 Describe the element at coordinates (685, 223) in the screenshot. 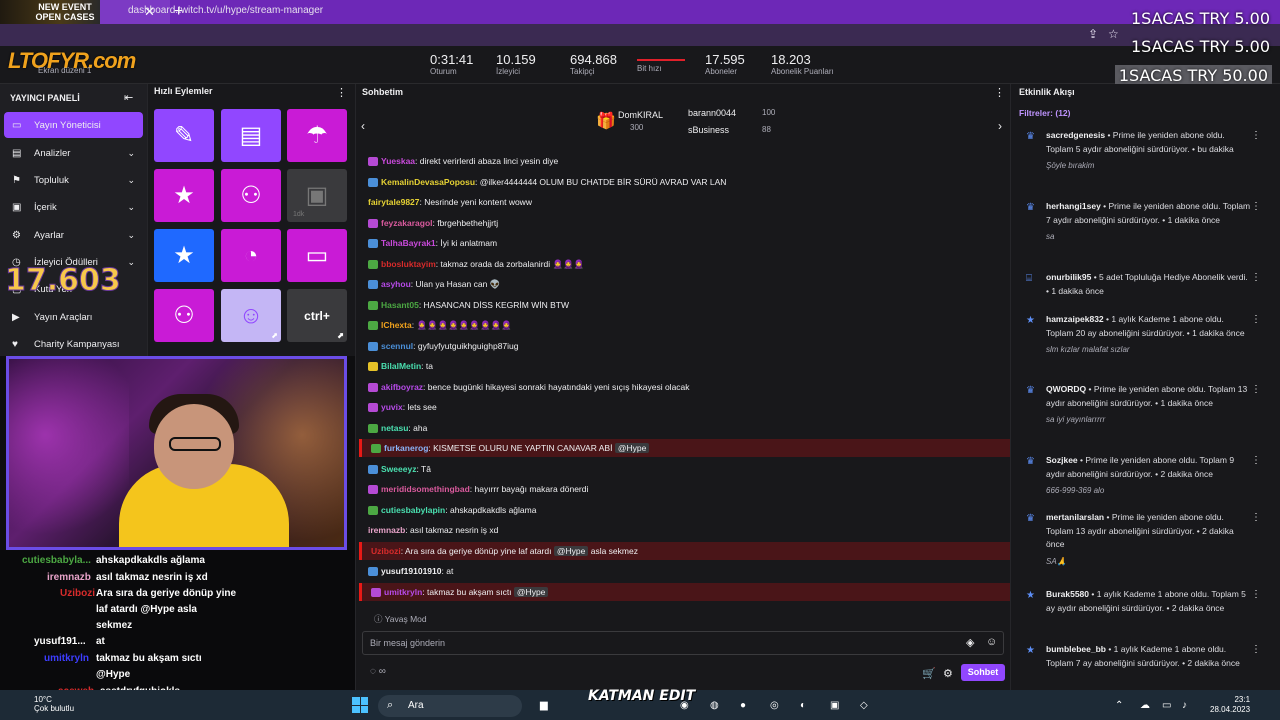

I see `chat-message: feyzakaragol: fbrgehbethehjjrtj` at that location.